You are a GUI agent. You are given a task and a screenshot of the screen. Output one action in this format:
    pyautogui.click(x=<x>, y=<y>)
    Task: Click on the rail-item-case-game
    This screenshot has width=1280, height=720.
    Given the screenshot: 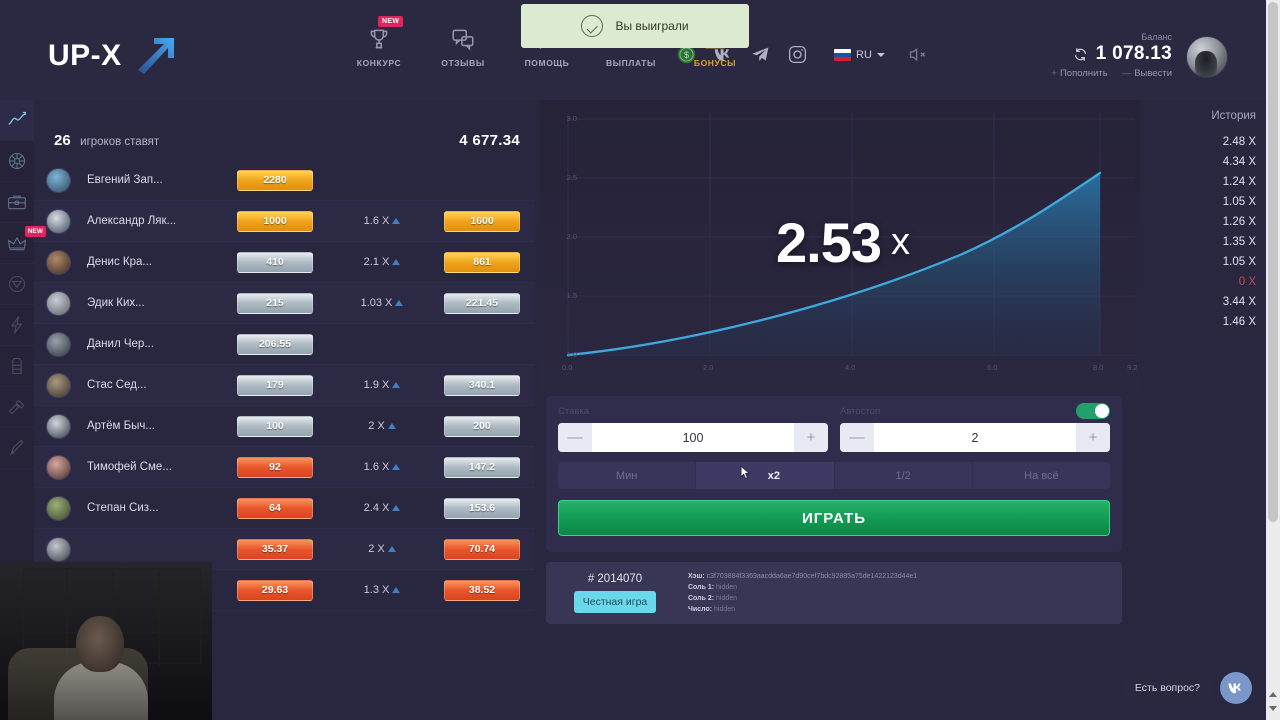 What is the action you would take?
    pyautogui.click(x=17, y=202)
    